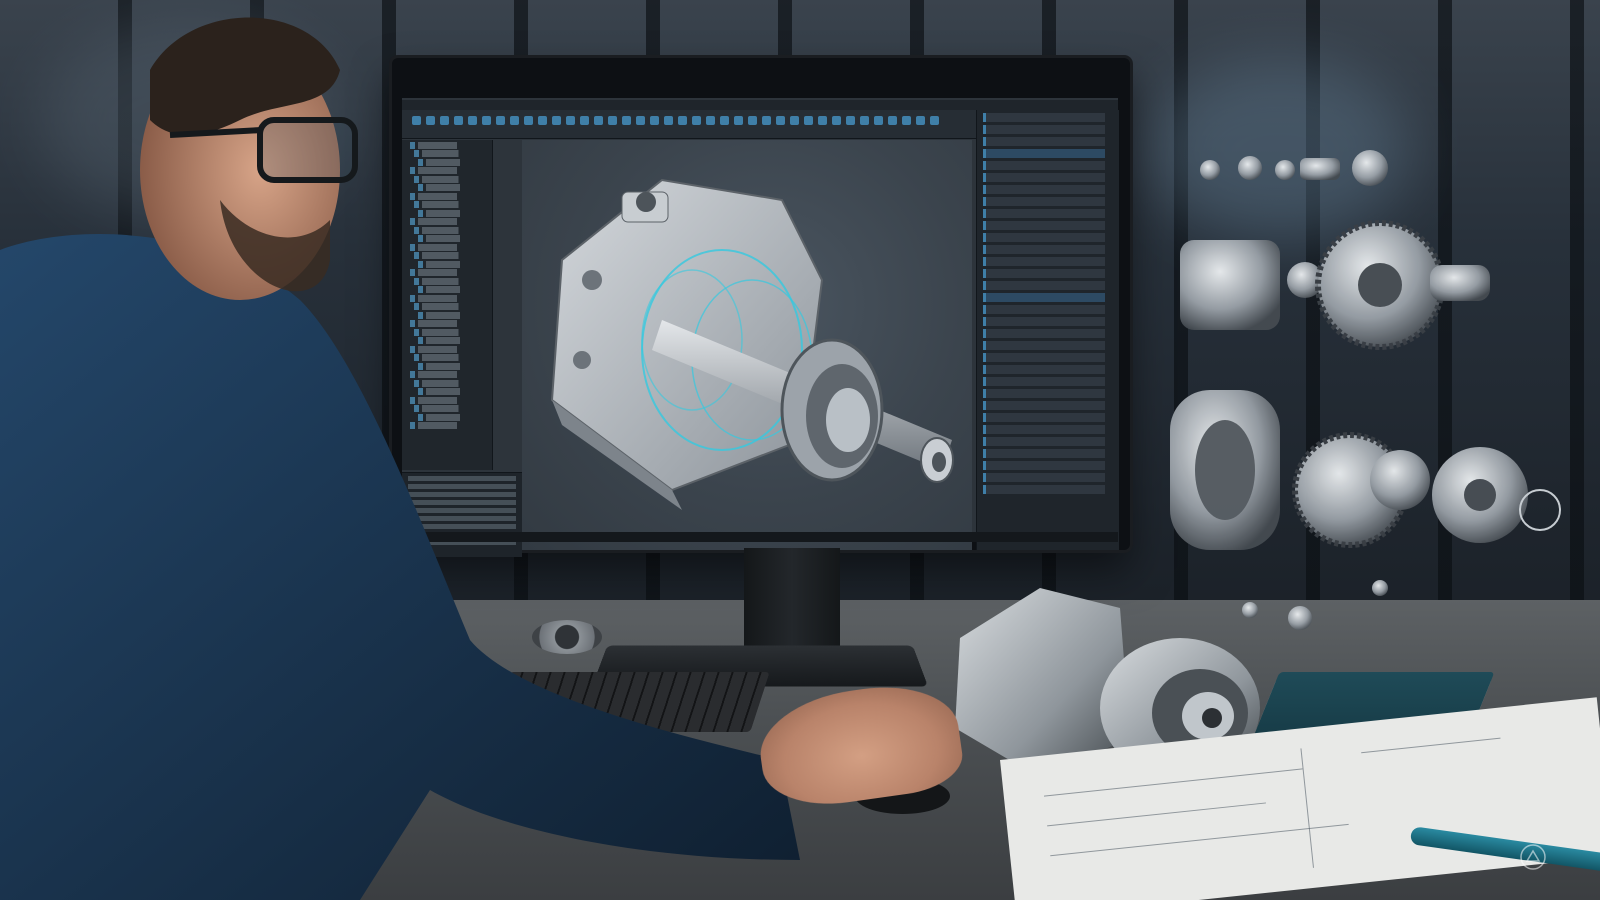 The height and width of the screenshot is (900, 1600). I want to click on properties-panel, so click(1047, 330).